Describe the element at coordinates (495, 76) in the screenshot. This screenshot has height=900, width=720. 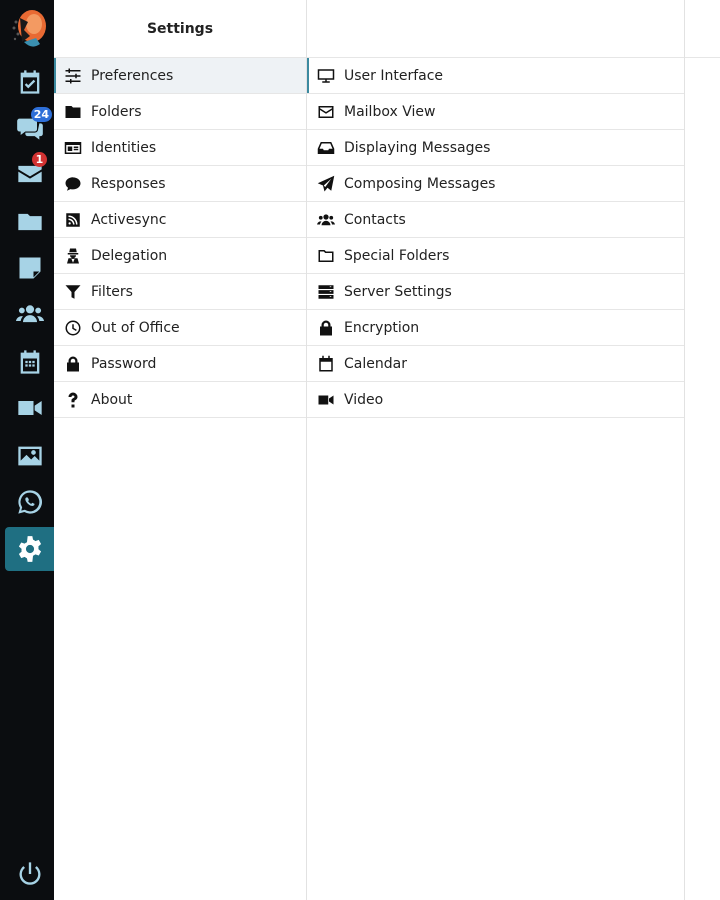
I see `pref-user-interface: User Interface` at that location.